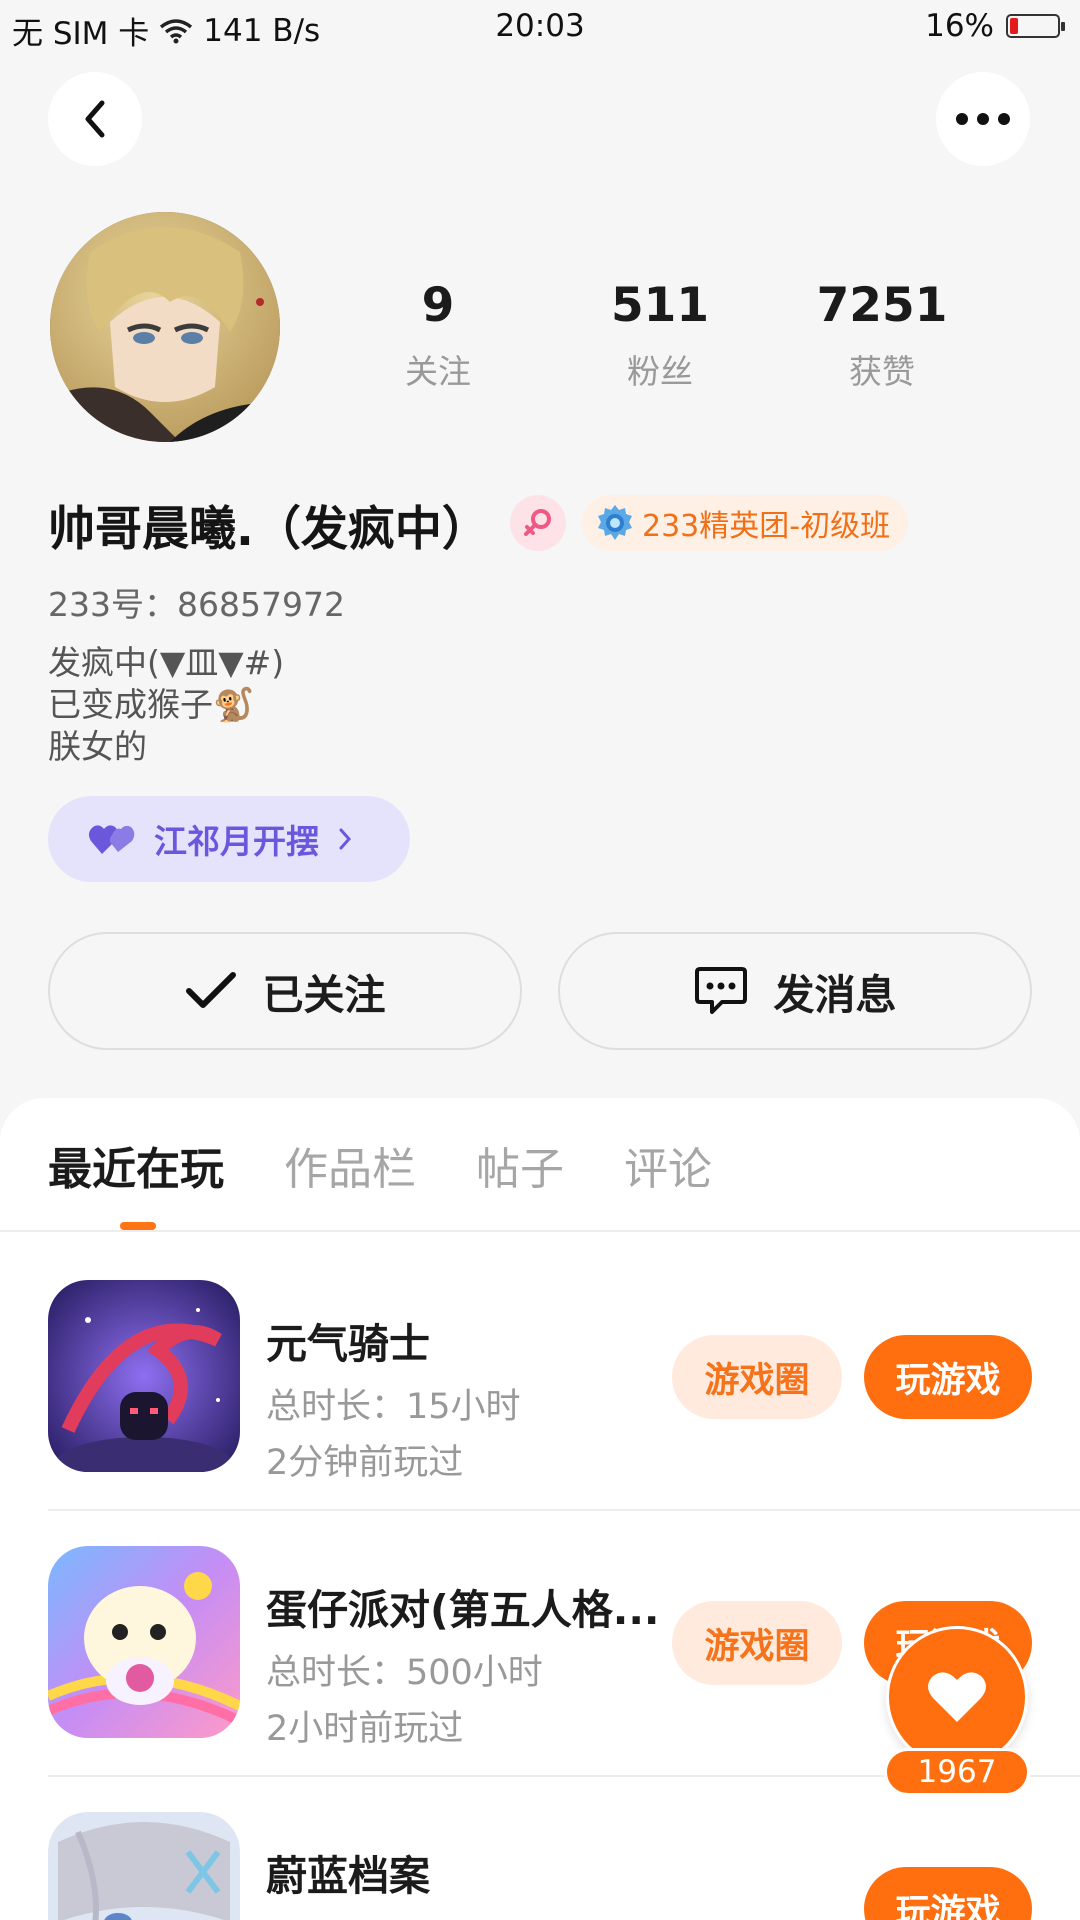 The height and width of the screenshot is (1920, 1080). What do you see at coordinates (345, 839) in the screenshot?
I see `chevron-right-icon` at bounding box center [345, 839].